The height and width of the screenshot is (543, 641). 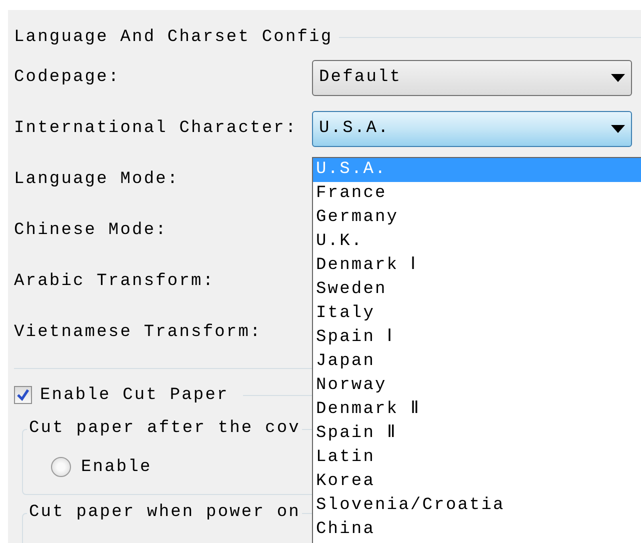 I want to click on dropdown-option: U.K., so click(x=477, y=242).